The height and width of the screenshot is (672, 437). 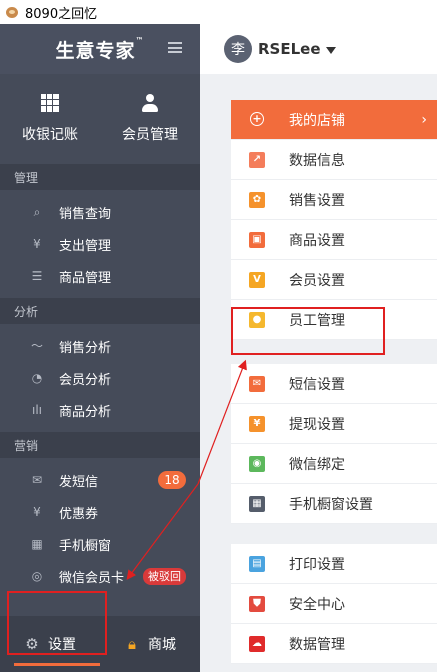 I want to click on menu-label: 提现设置, so click(x=317, y=424).